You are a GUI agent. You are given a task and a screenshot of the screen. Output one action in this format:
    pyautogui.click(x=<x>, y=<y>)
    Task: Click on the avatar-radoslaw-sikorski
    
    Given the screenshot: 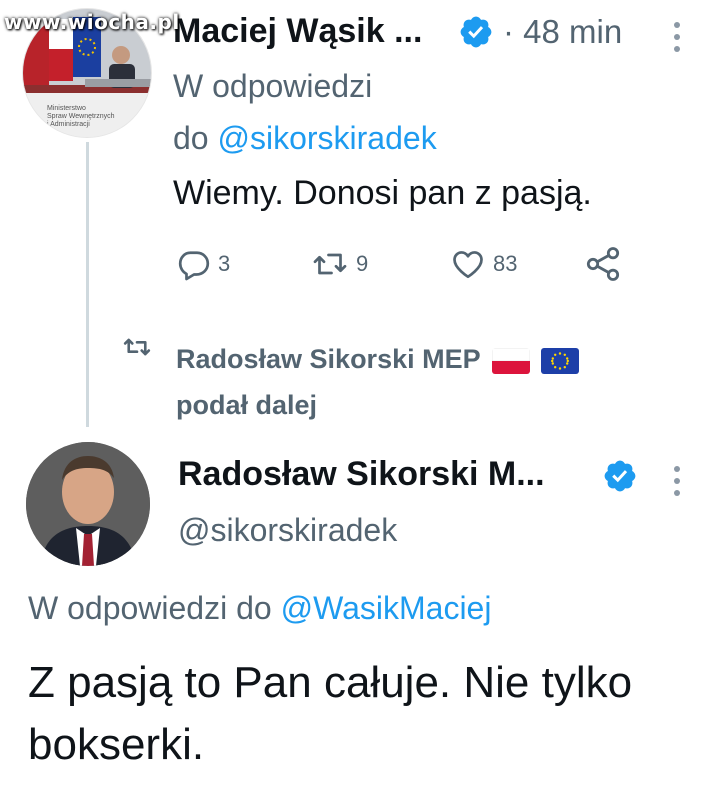 What is the action you would take?
    pyautogui.click(x=88, y=504)
    